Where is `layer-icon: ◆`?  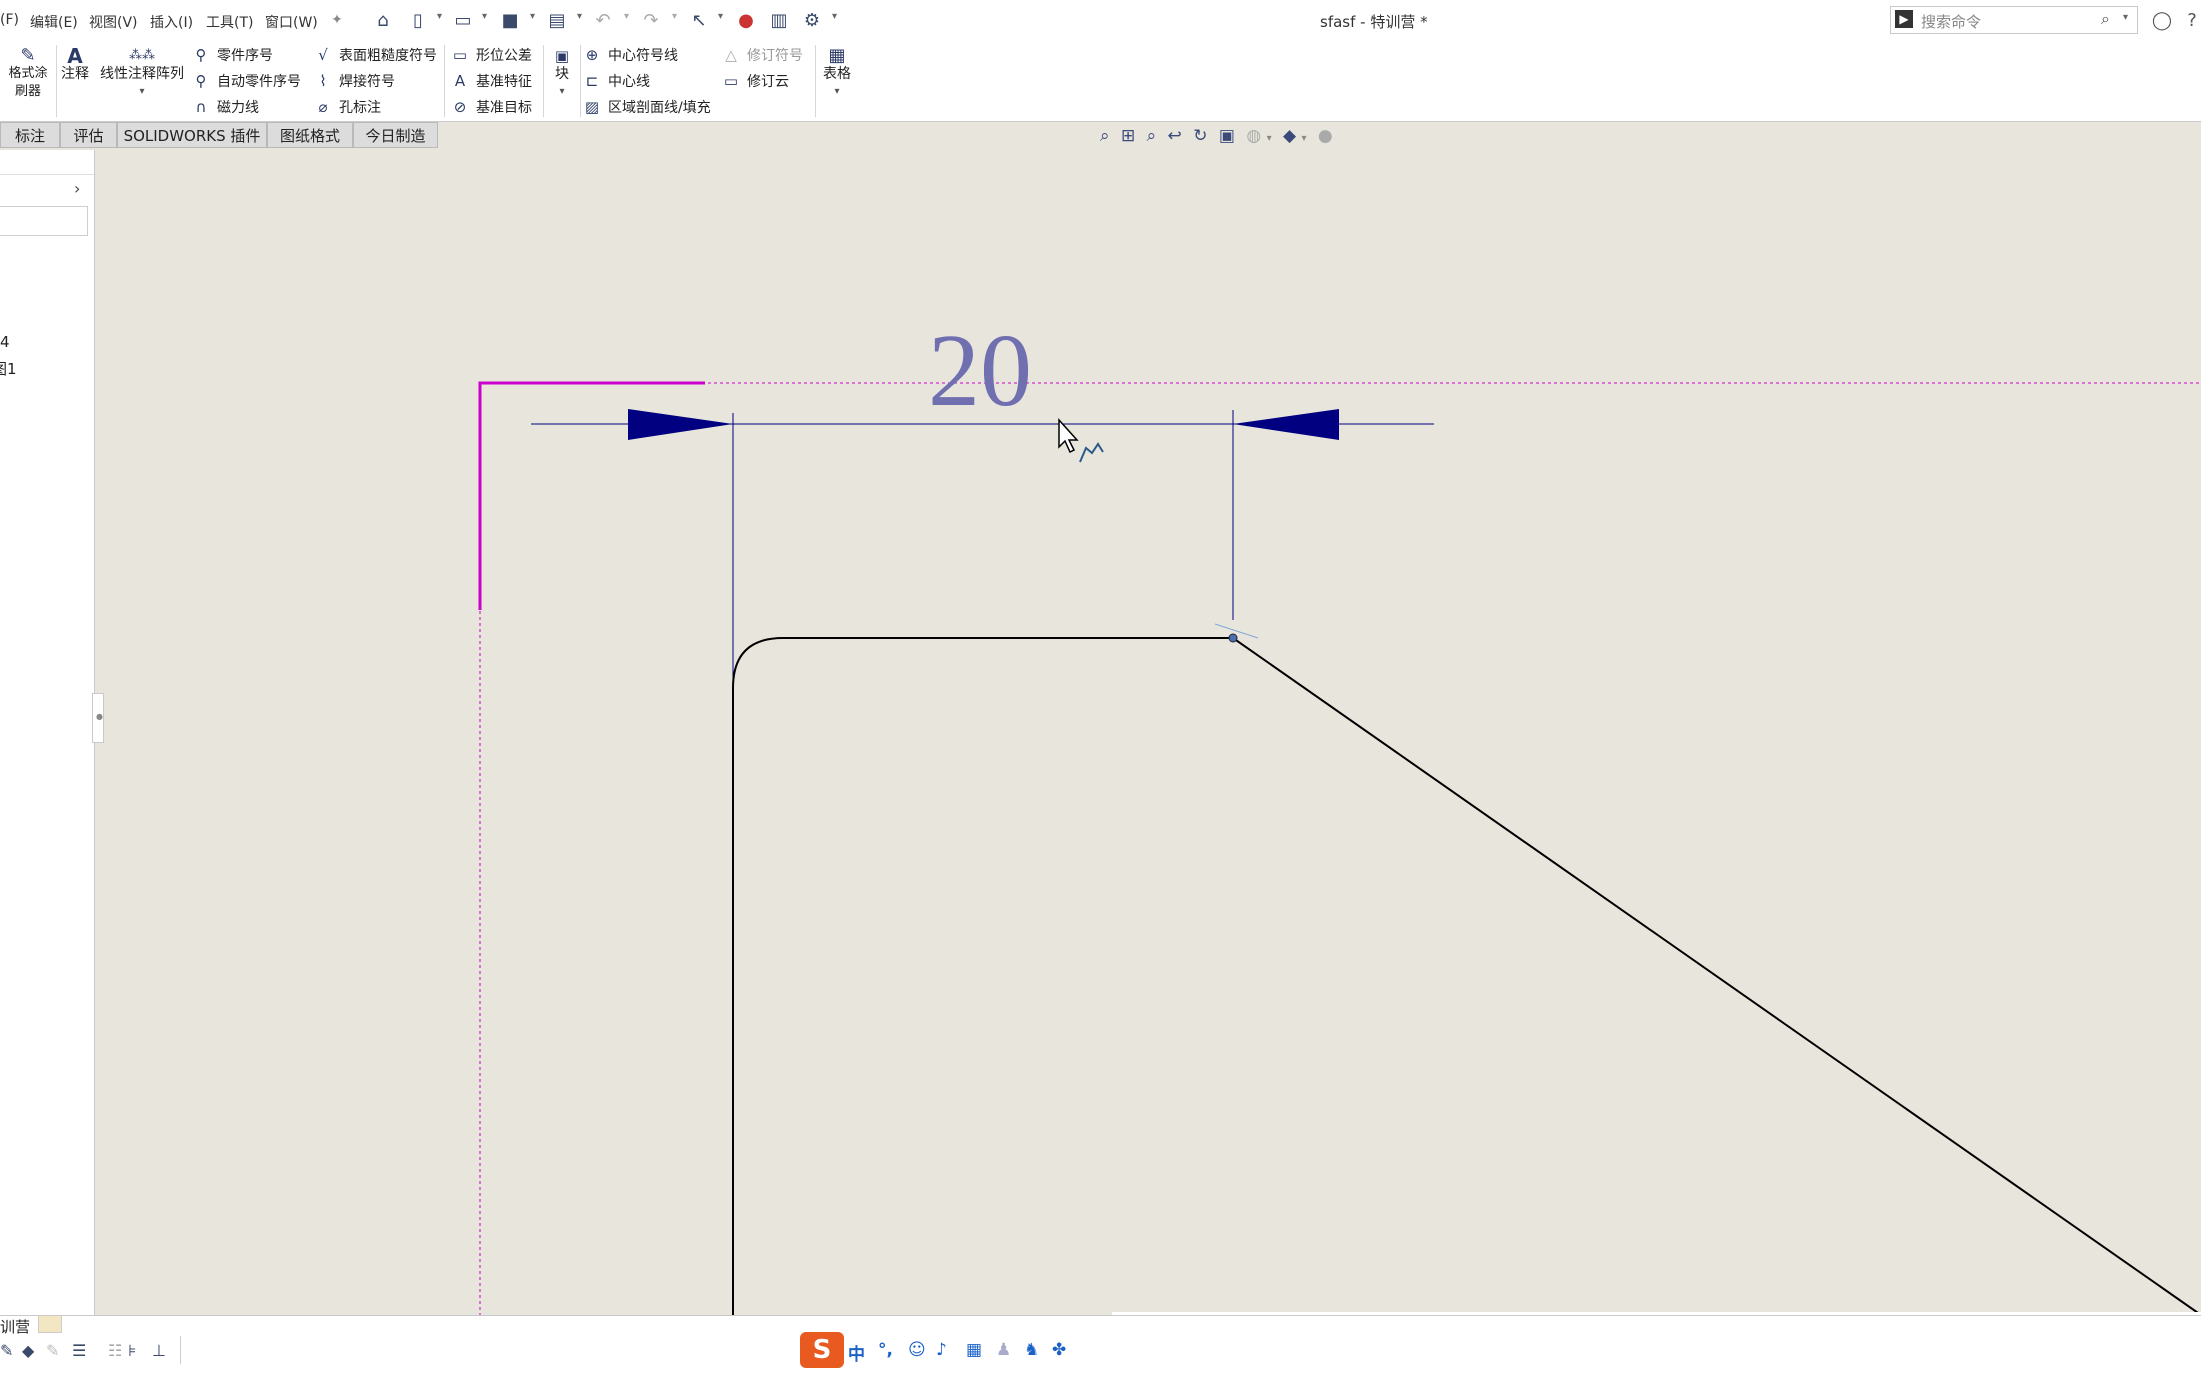 layer-icon: ◆ is located at coordinates (28, 1350).